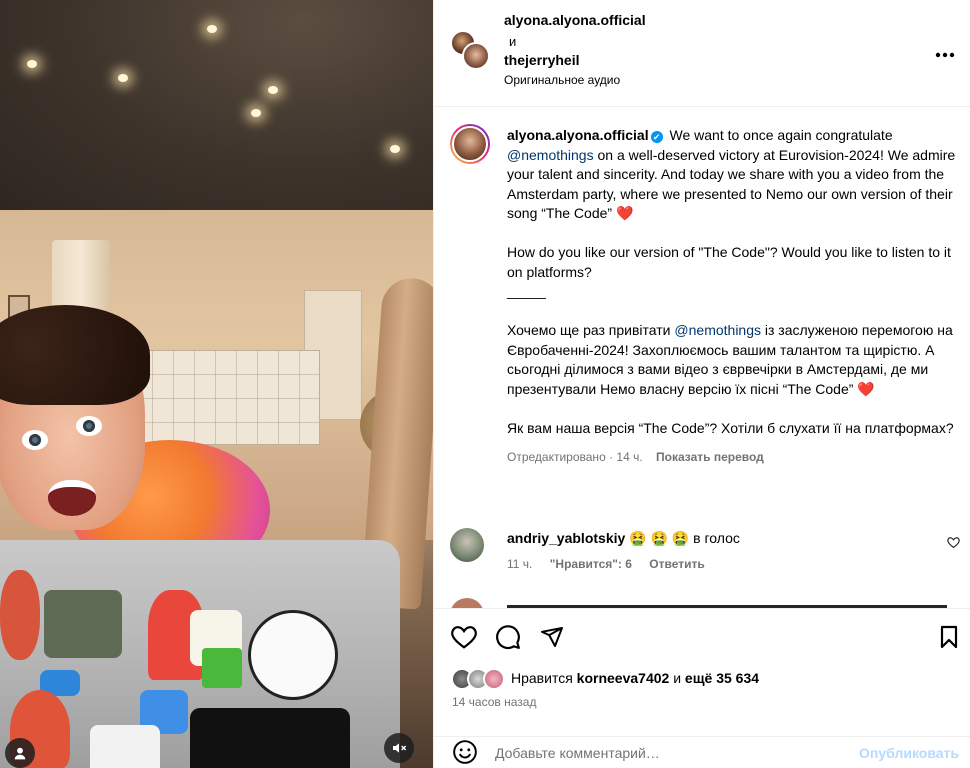  Describe the element at coordinates (552, 637) in the screenshot. I see `send-icon` at that location.